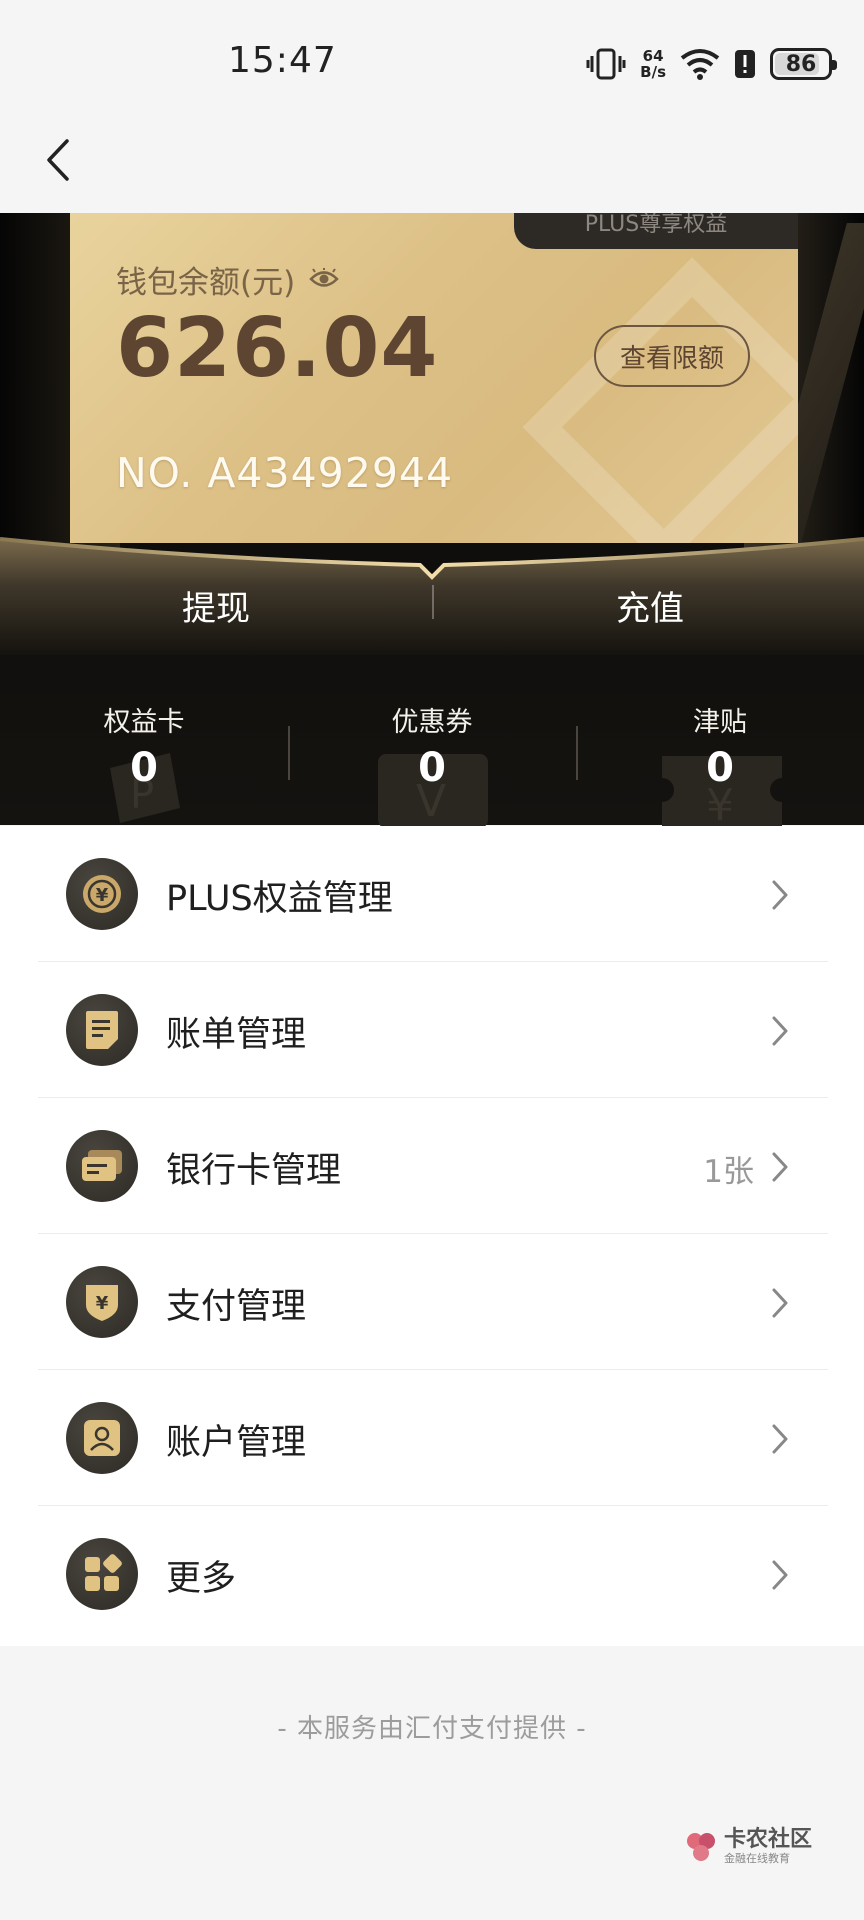 This screenshot has height=1920, width=864. What do you see at coordinates (432, 1729) in the screenshot?
I see `service-provider-note: - 本服务由汇付支付提供 -` at bounding box center [432, 1729].